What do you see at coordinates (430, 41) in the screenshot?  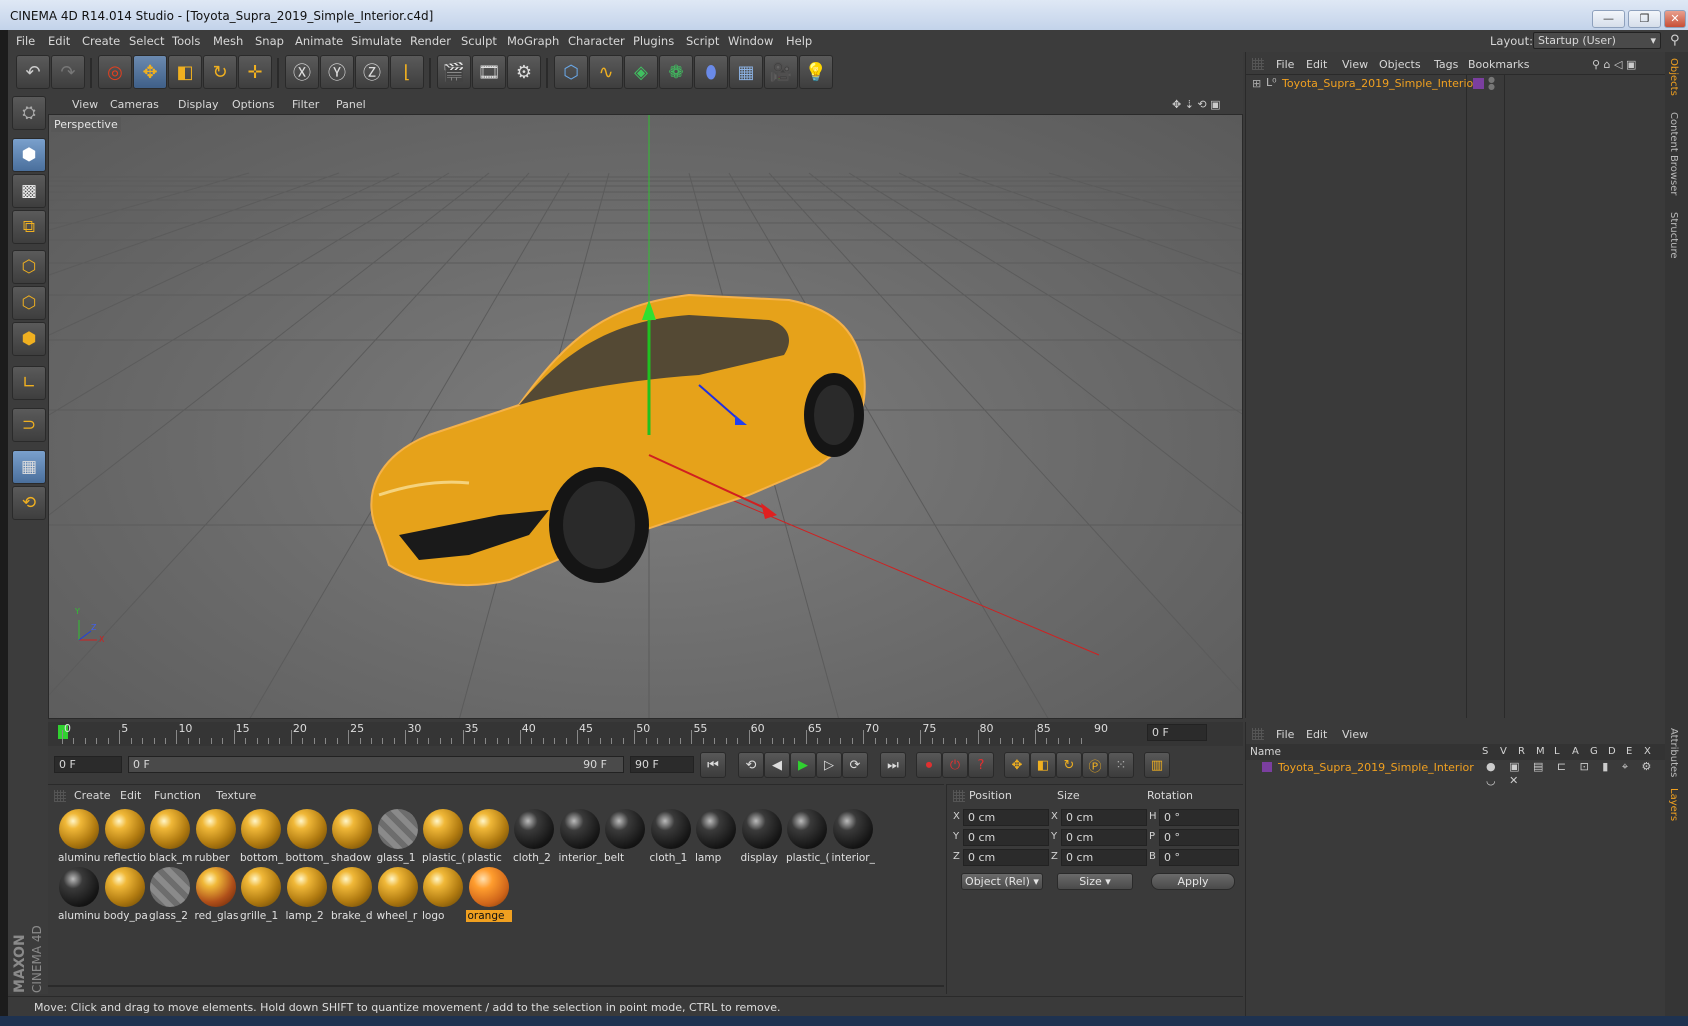 I see `menu-render: Render` at bounding box center [430, 41].